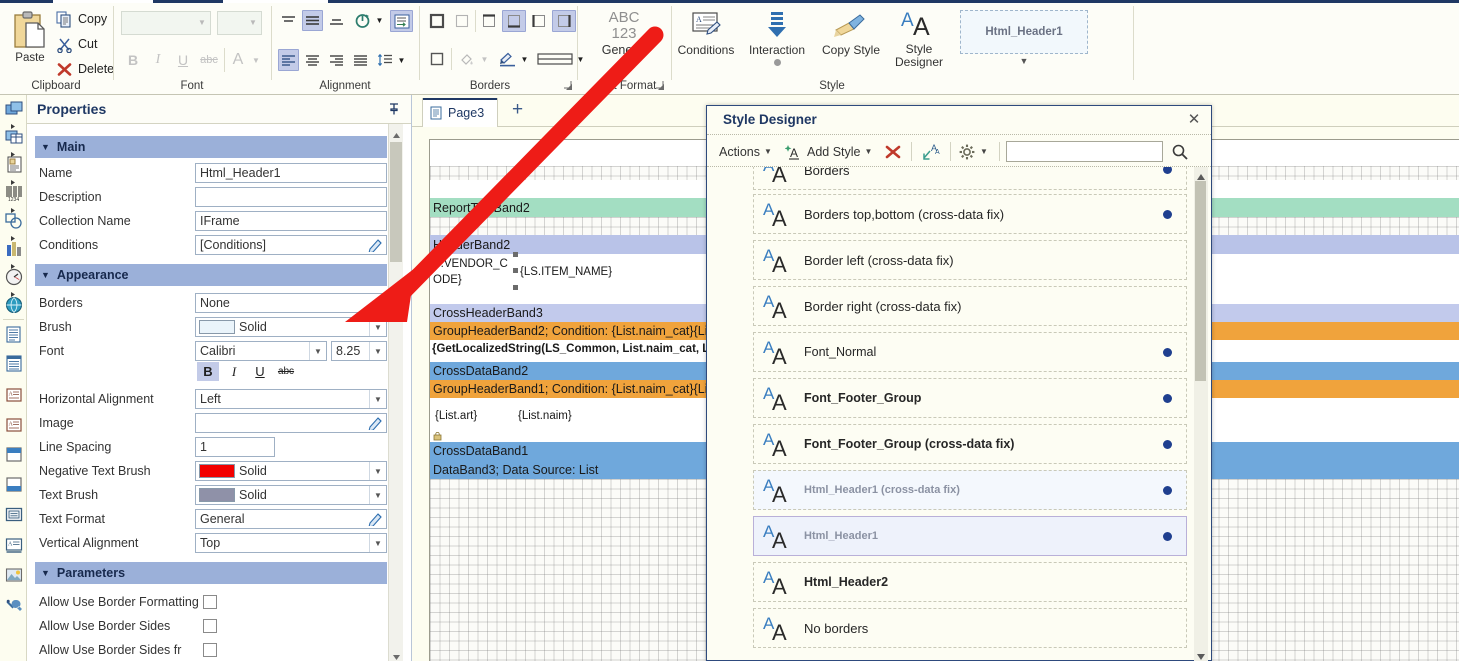 Image resolution: width=1459 pixels, height=661 pixels. I want to click on gauge-icon, so click(14, 277).